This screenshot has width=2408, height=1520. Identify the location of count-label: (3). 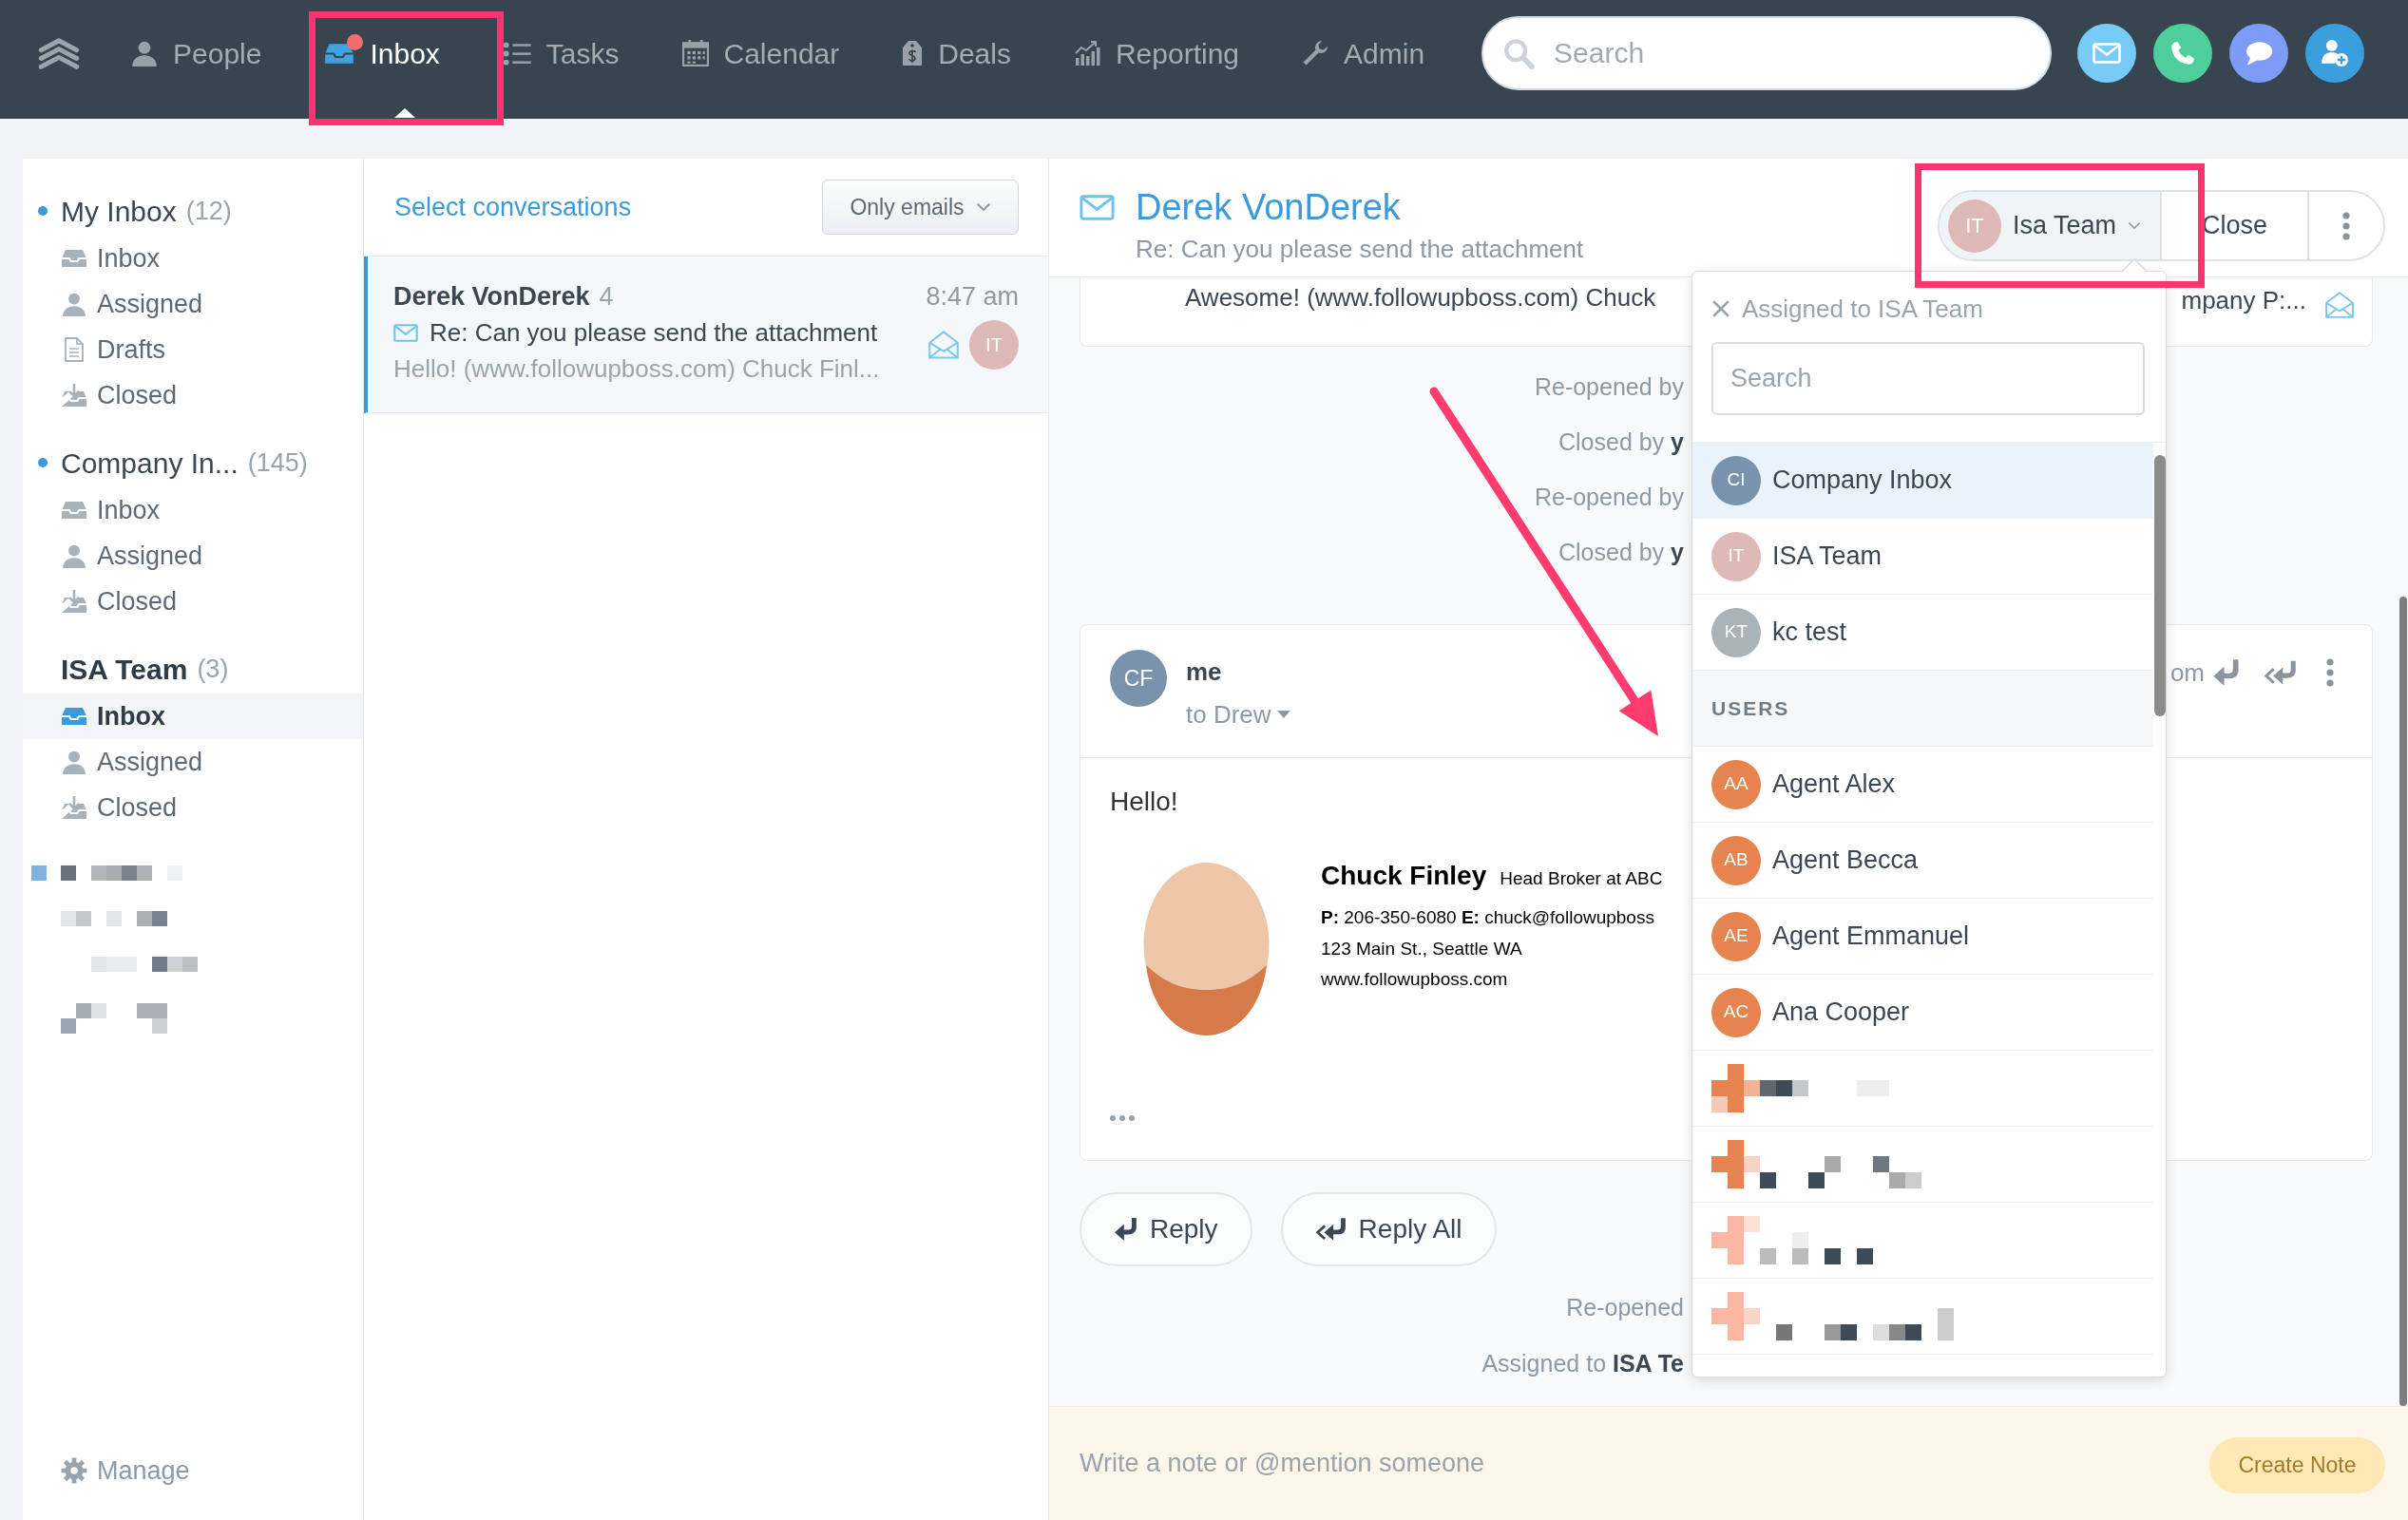
(213, 669).